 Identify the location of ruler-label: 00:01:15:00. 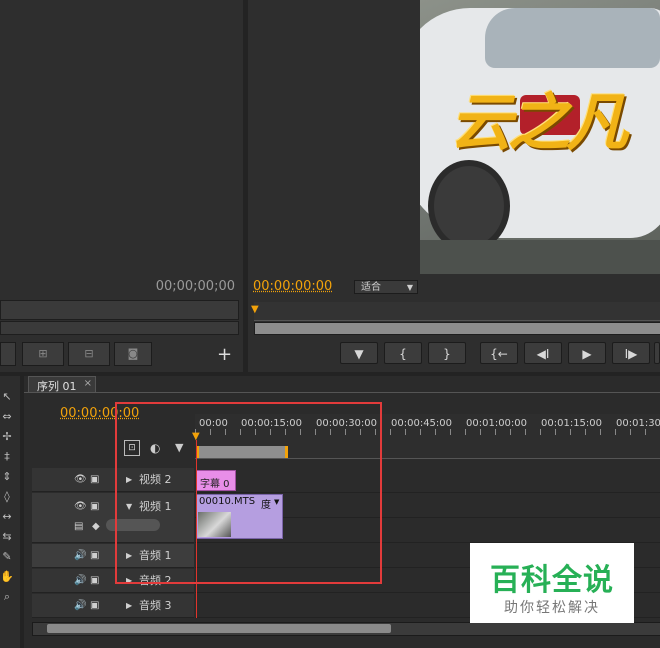
(572, 423).